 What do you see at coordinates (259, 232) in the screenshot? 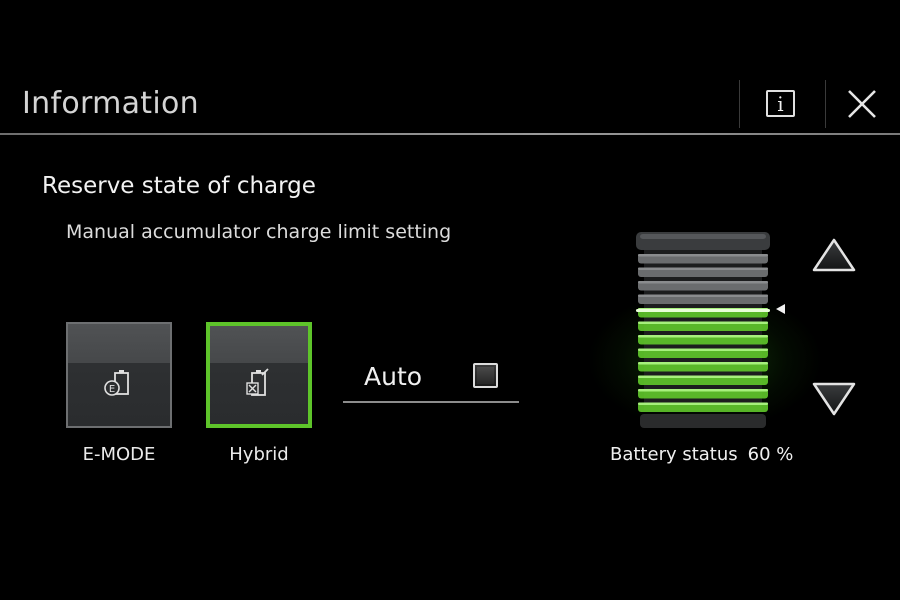
I see `section-subtitle: Manual accumulator charge limit setting` at bounding box center [259, 232].